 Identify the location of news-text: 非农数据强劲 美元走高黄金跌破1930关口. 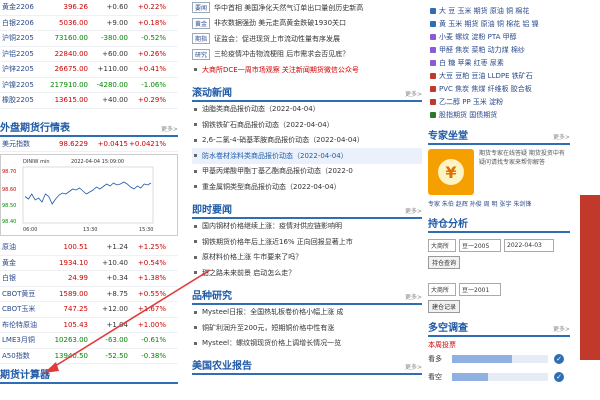
(280, 23).